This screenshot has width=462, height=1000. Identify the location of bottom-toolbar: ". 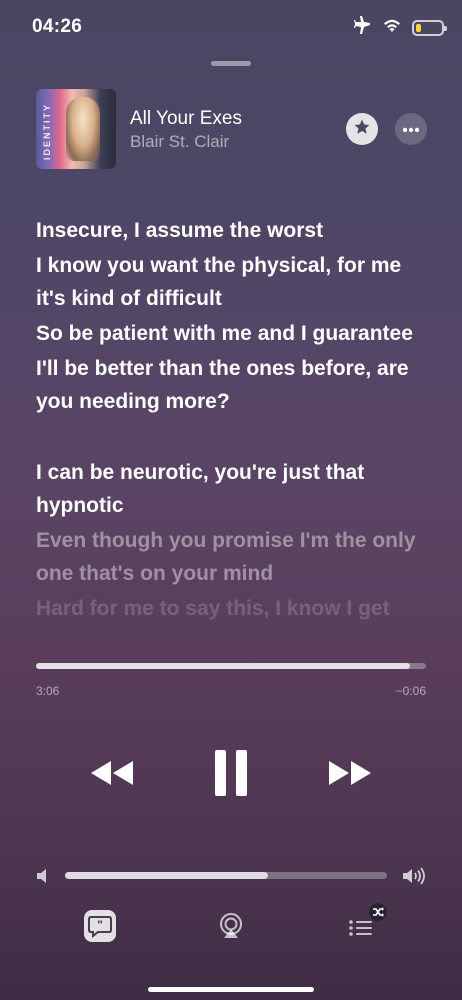
(231, 927).